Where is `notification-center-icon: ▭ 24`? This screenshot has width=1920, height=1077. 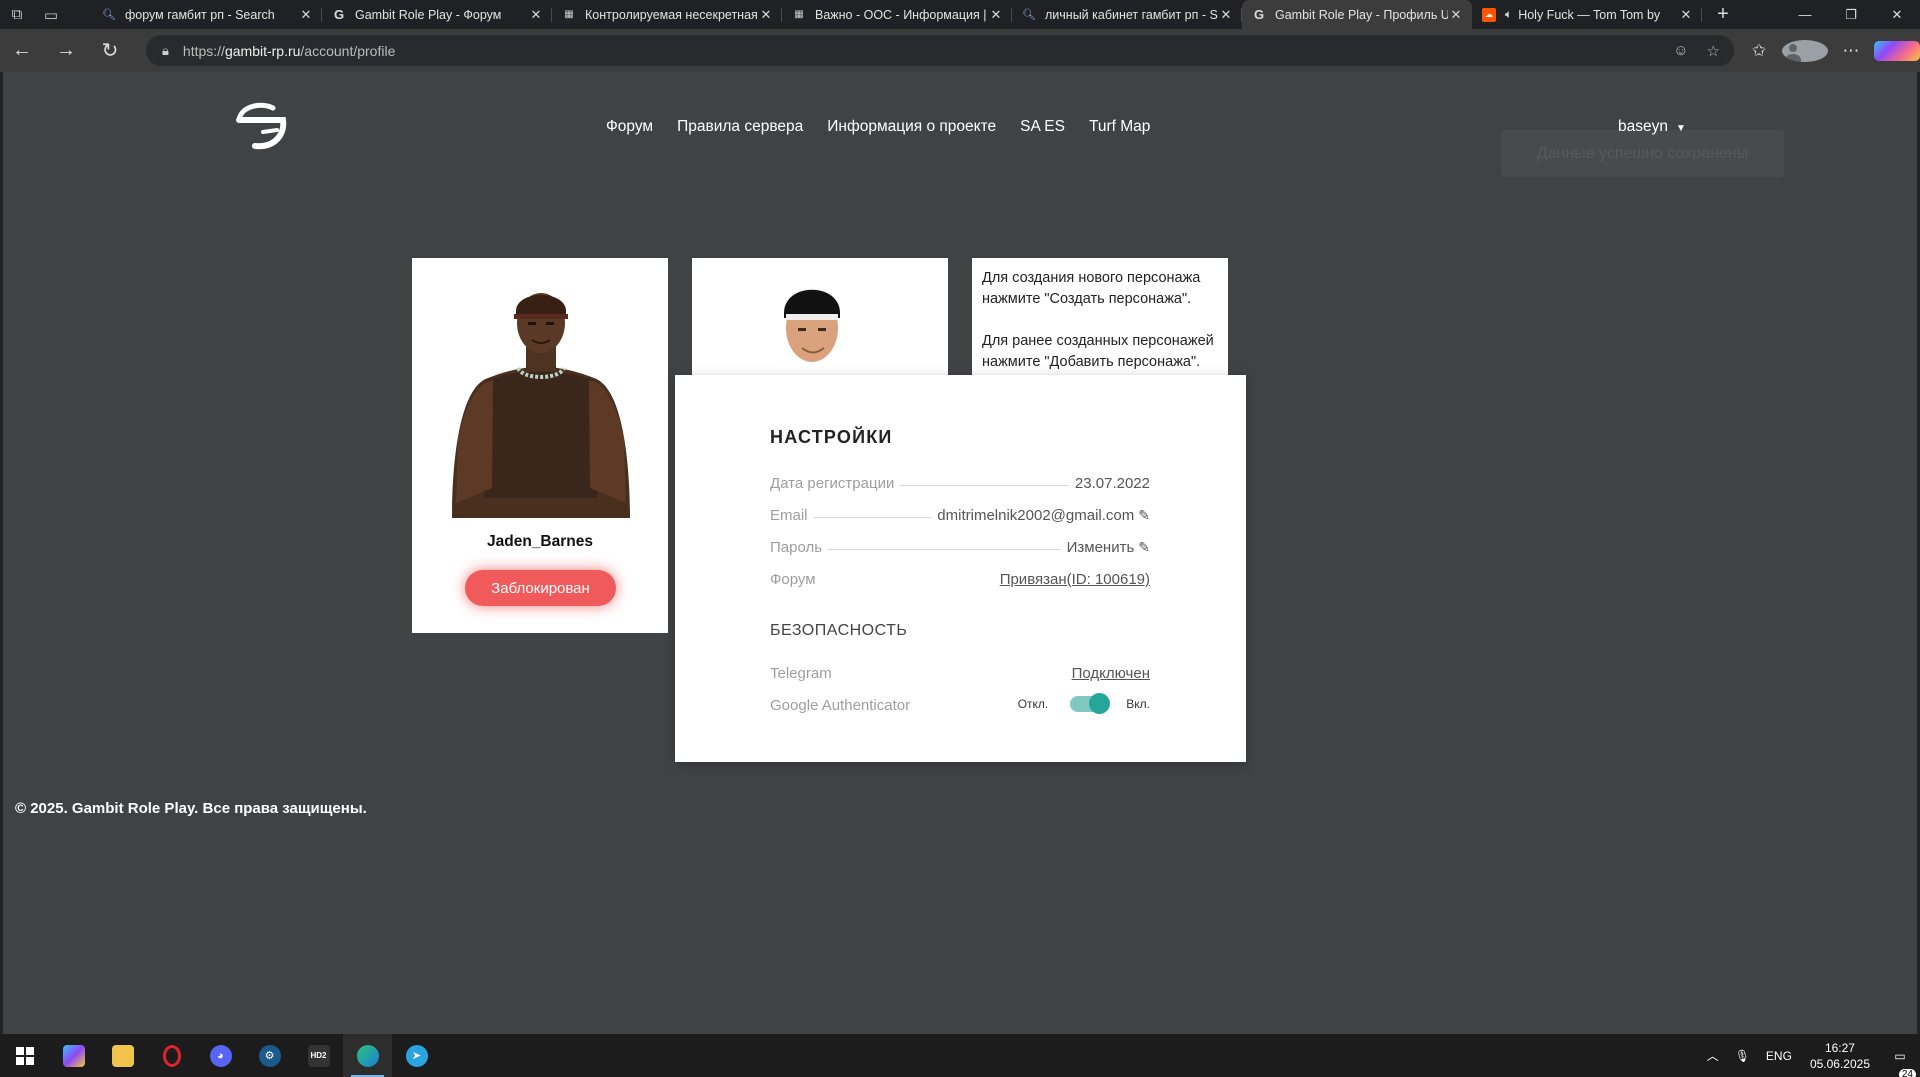 notification-center-icon: ▭ 24 is located at coordinates (1900, 1063).